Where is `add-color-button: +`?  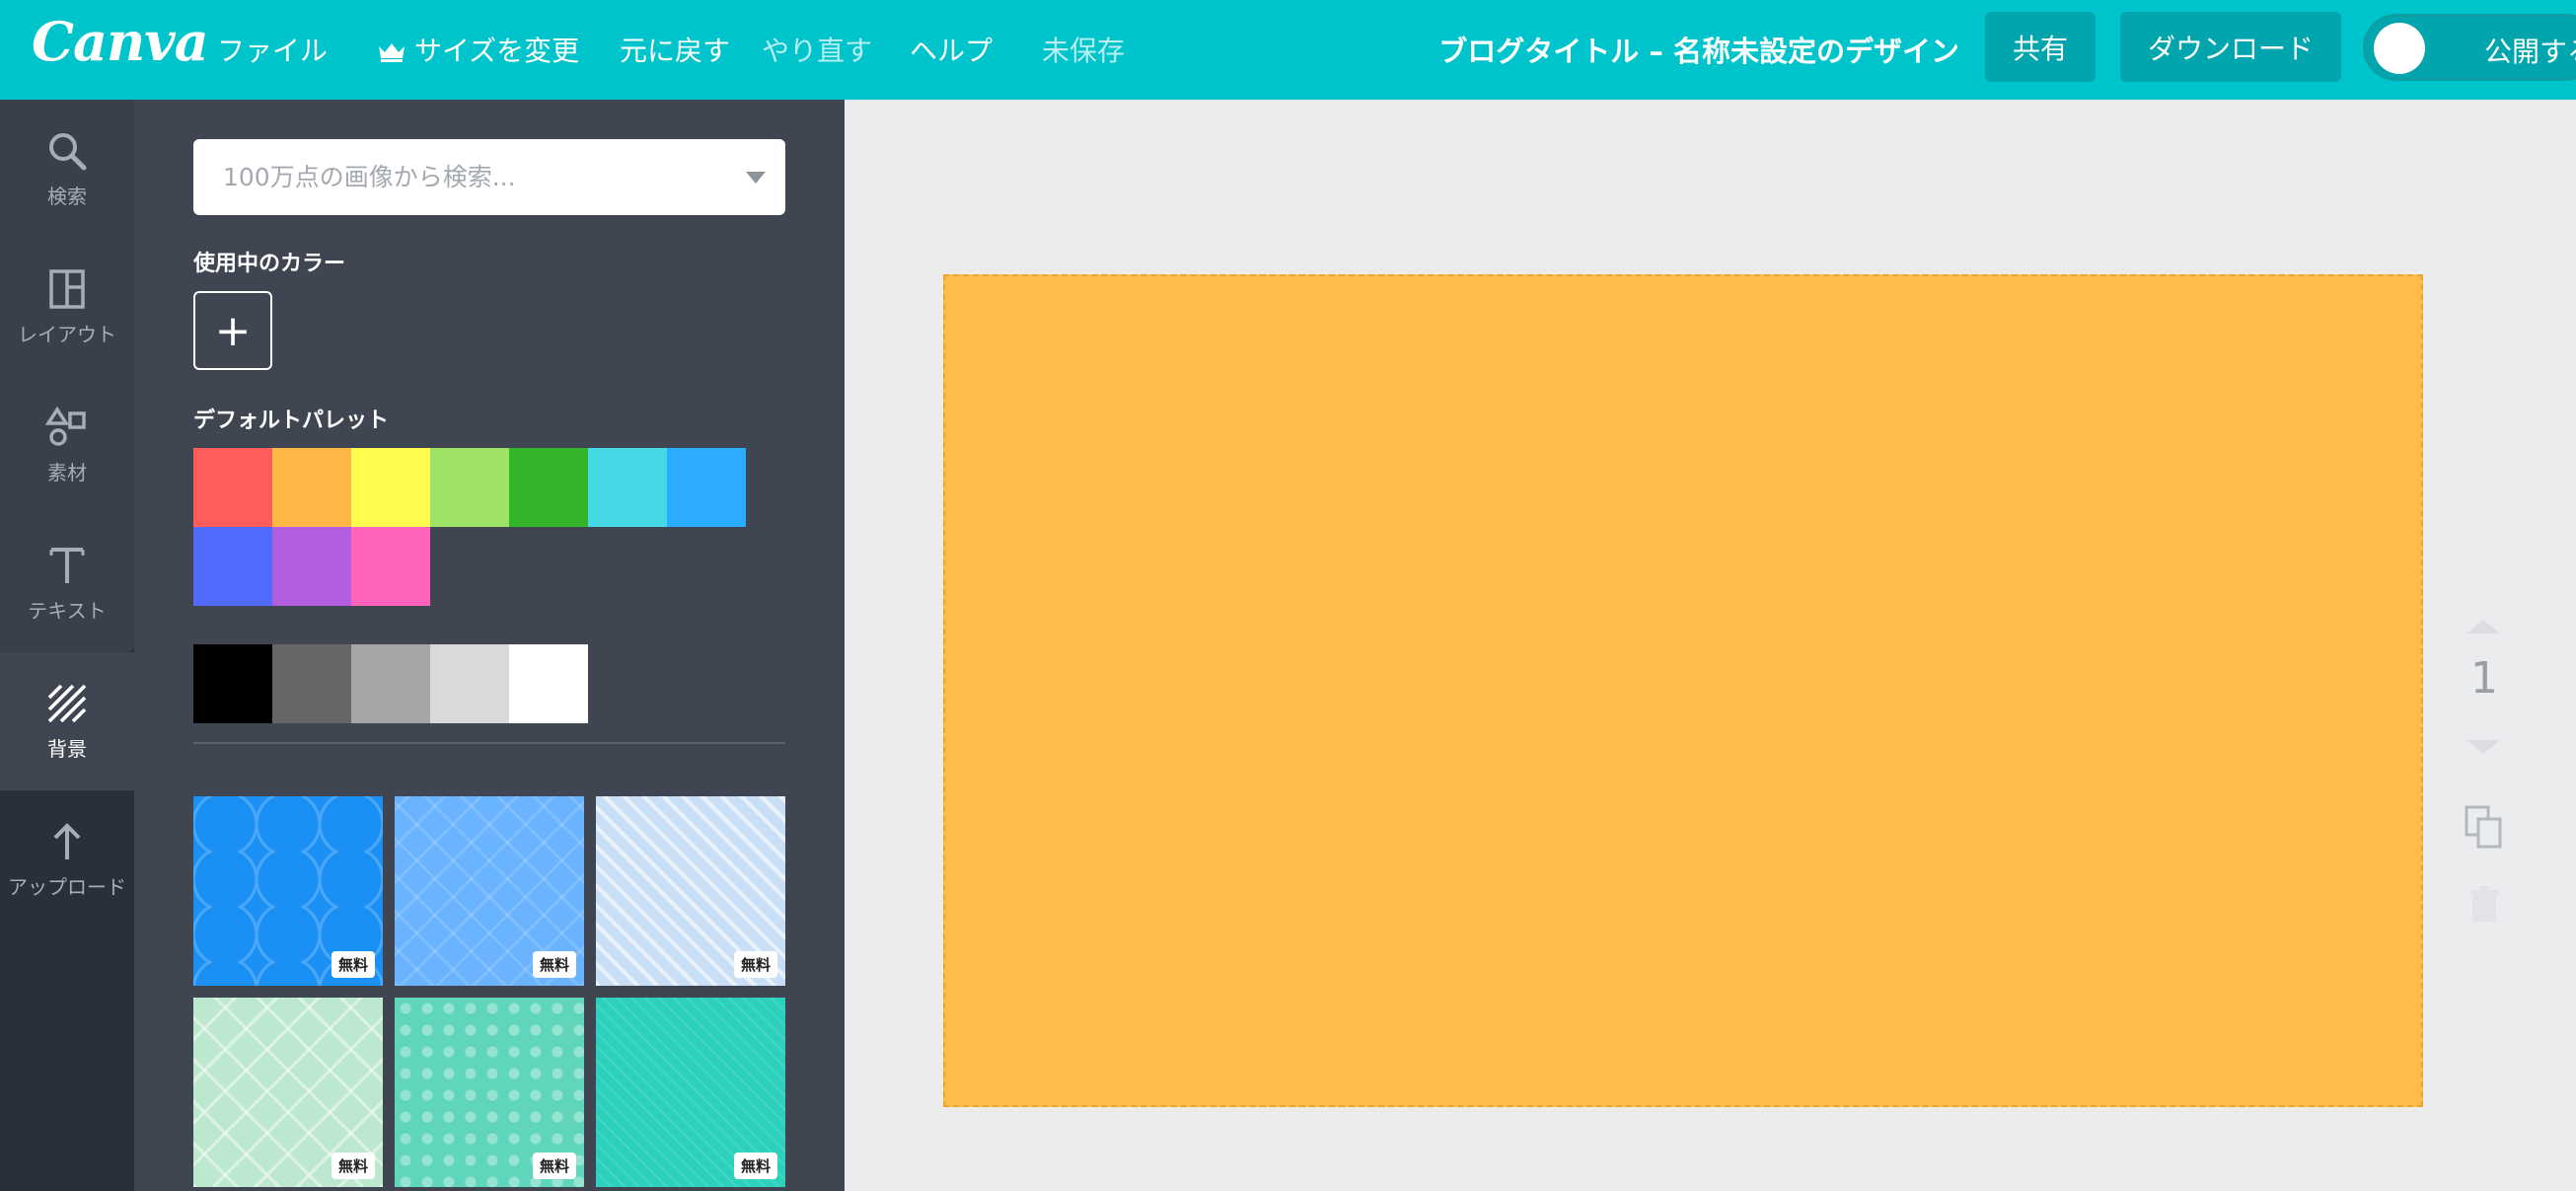
add-color-button: + is located at coordinates (232, 330).